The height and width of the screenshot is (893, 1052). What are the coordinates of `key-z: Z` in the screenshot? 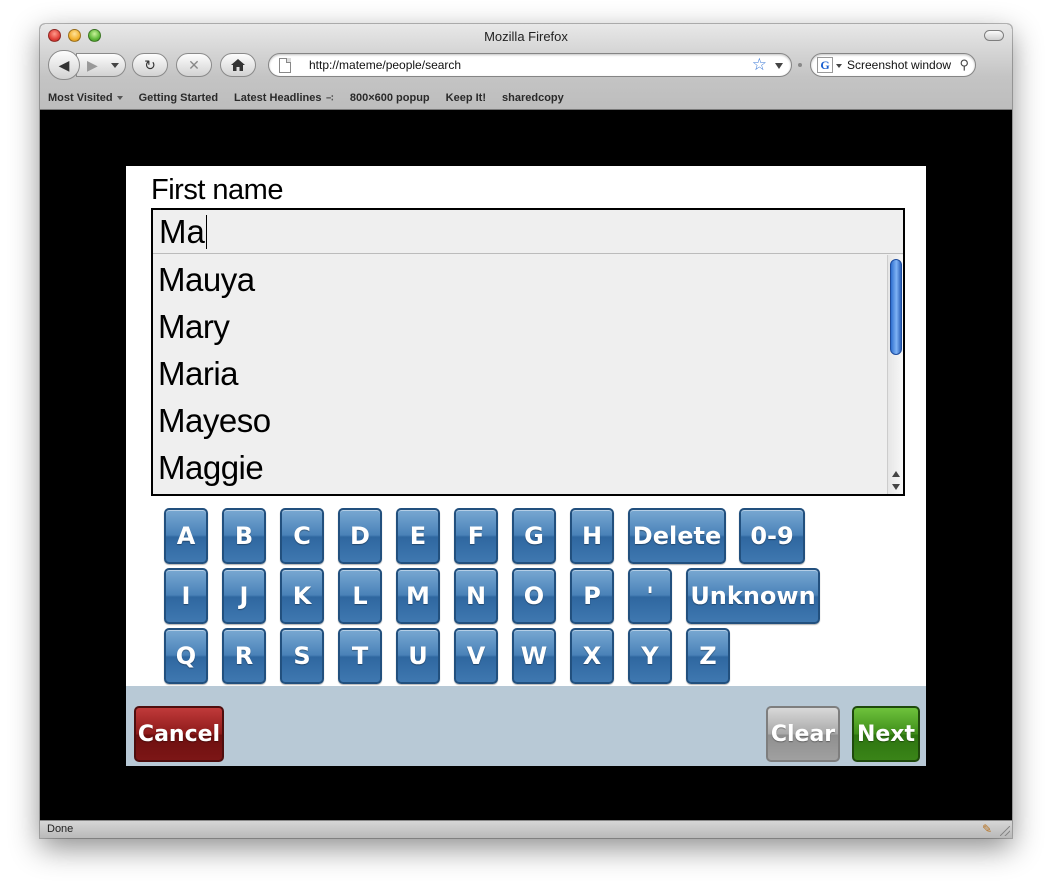 It's located at (708, 656).